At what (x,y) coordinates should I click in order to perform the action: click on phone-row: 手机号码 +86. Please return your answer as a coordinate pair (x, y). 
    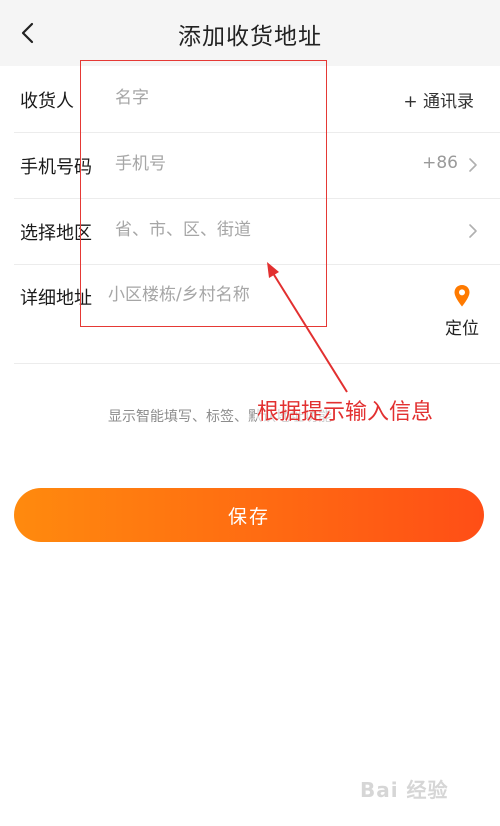
    Looking at the image, I should click on (250, 165).